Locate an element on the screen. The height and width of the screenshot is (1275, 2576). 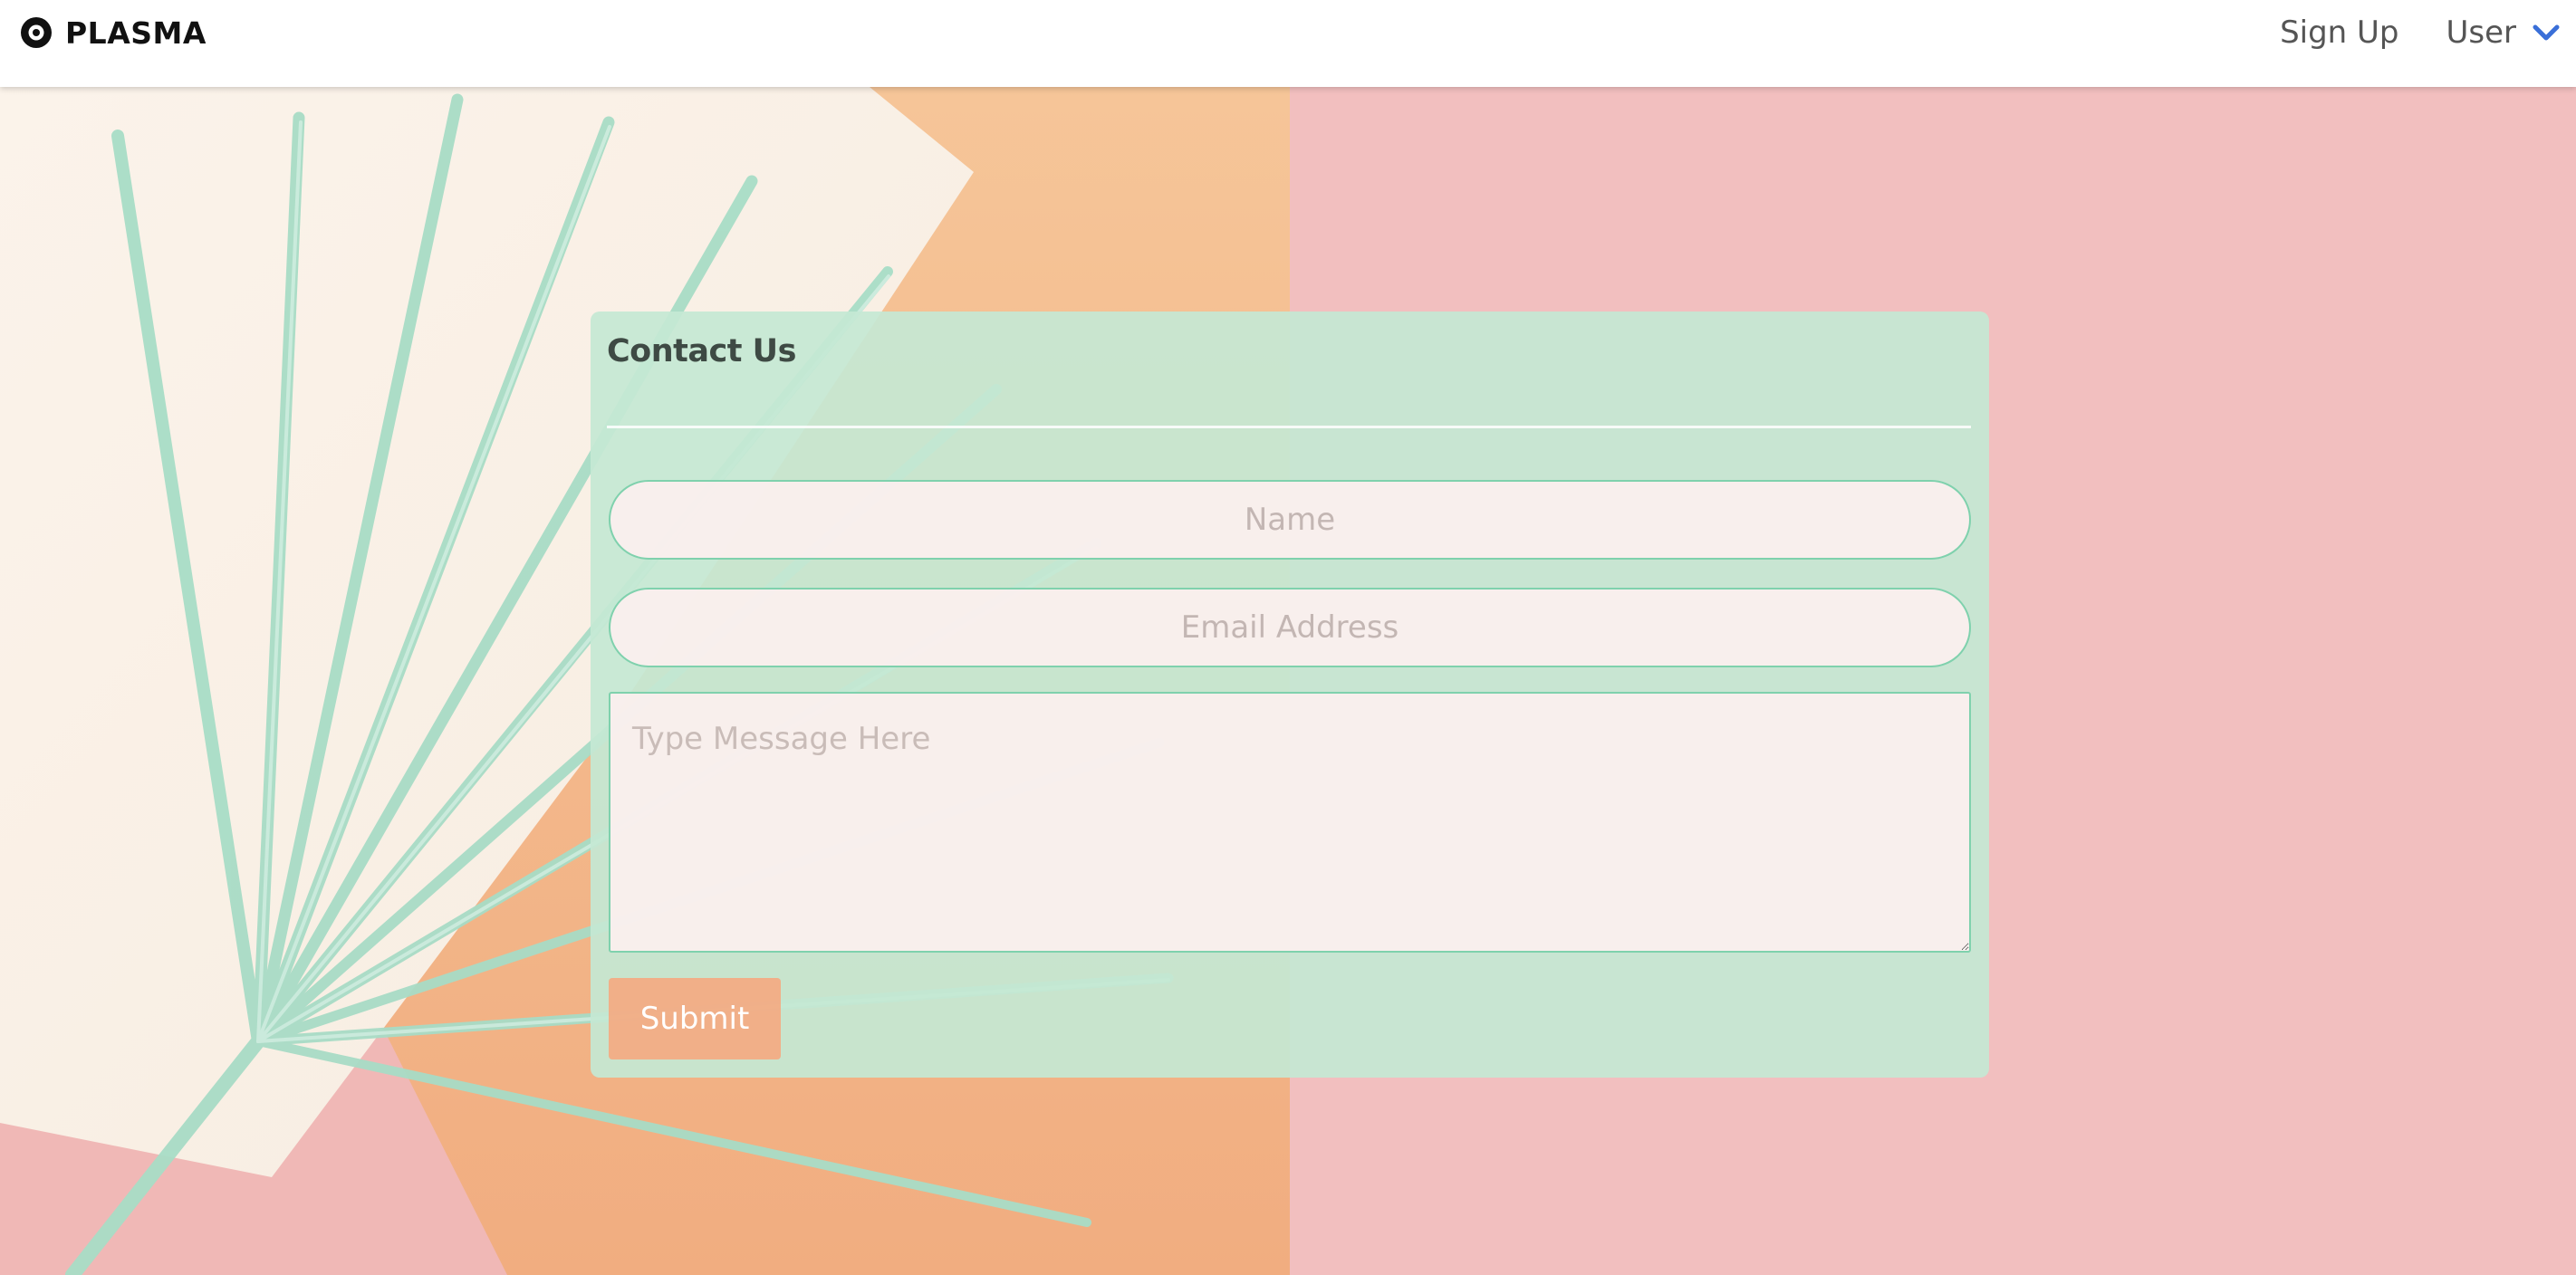
nav-links: Sign Up User is located at coordinates (2420, 33).